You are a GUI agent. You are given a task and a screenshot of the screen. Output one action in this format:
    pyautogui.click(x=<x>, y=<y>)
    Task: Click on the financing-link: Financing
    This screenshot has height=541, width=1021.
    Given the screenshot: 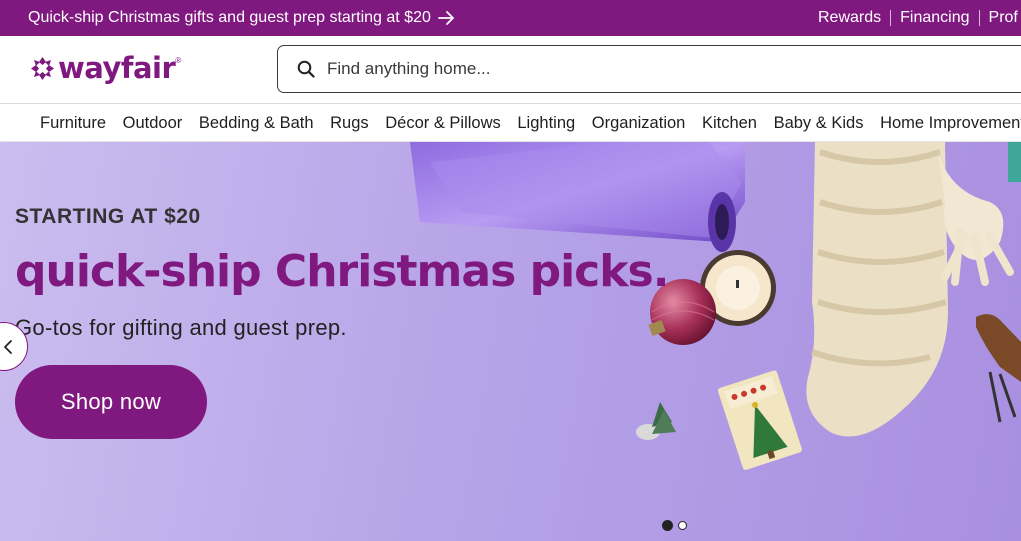 What is the action you would take?
    pyautogui.click(x=934, y=18)
    